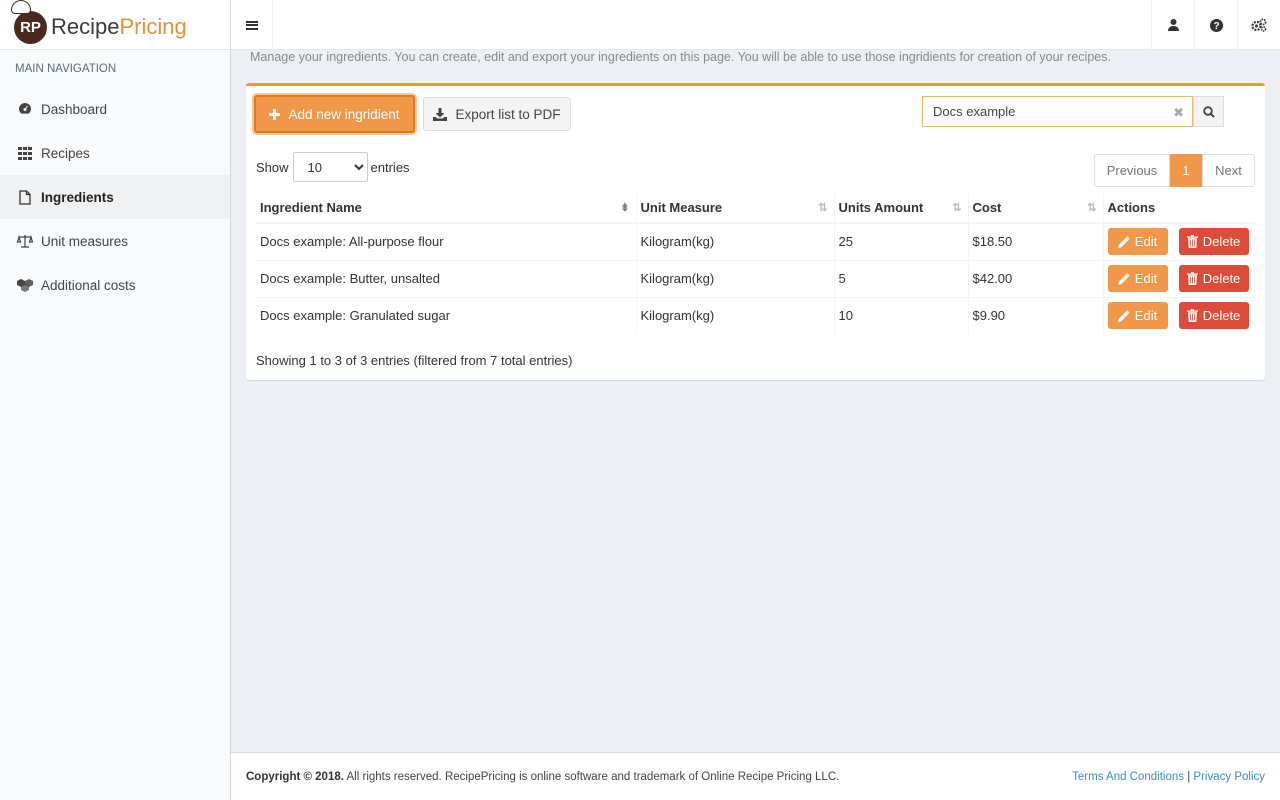  What do you see at coordinates (272, 167) in the screenshot?
I see `show-label: Show` at bounding box center [272, 167].